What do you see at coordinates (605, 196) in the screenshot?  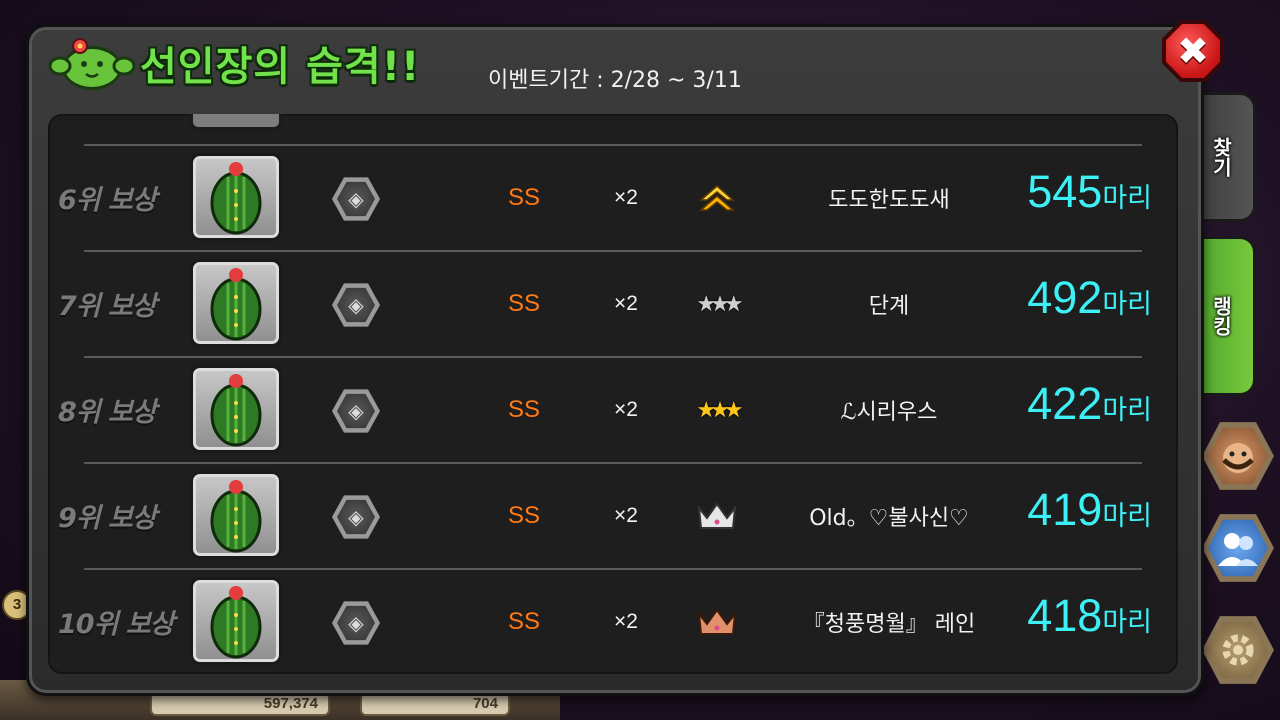 I see `reward-row: 6위 보상 ◈ SS ×2 도도한도도새 545마리` at bounding box center [605, 196].